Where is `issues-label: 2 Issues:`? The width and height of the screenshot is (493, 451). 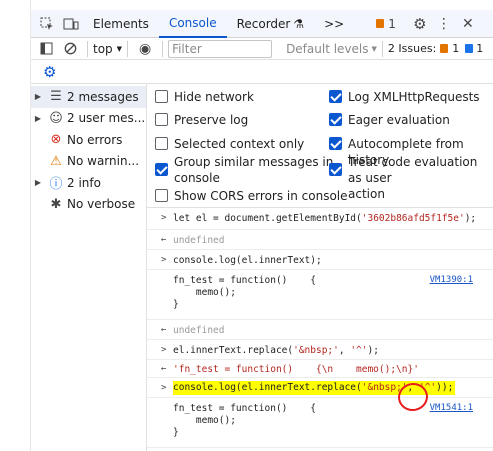 issues-label: 2 Issues: is located at coordinates (412, 48).